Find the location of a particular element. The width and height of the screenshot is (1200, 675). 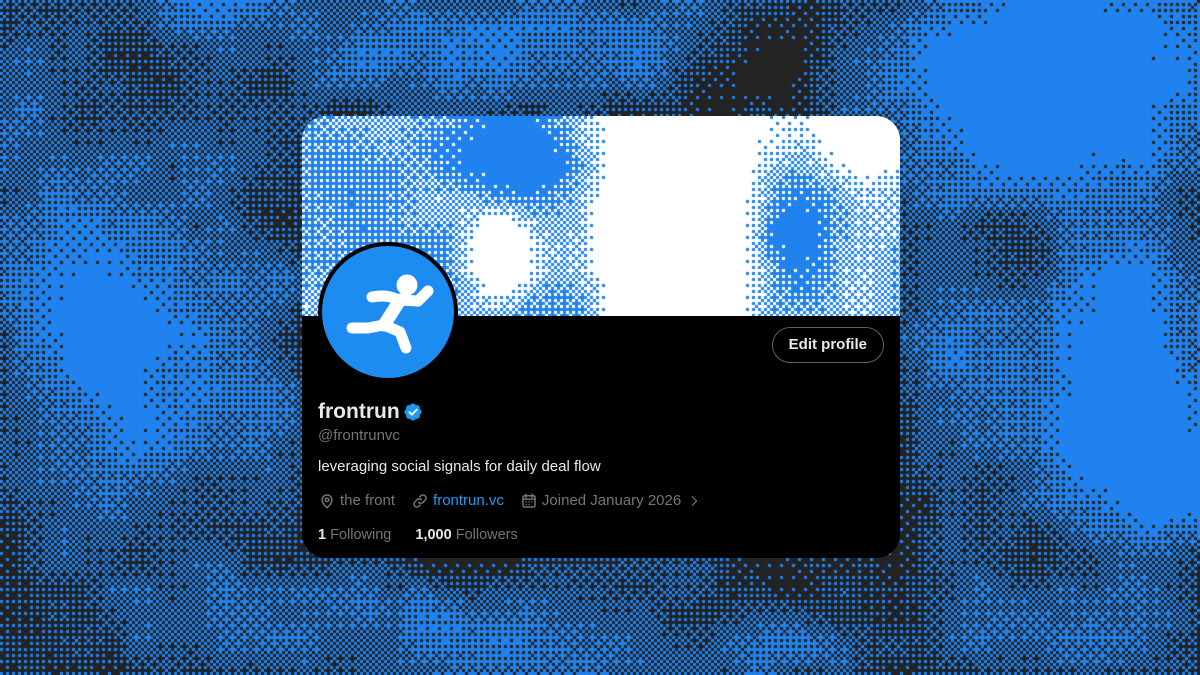

following-count: 1 is located at coordinates (322, 535).